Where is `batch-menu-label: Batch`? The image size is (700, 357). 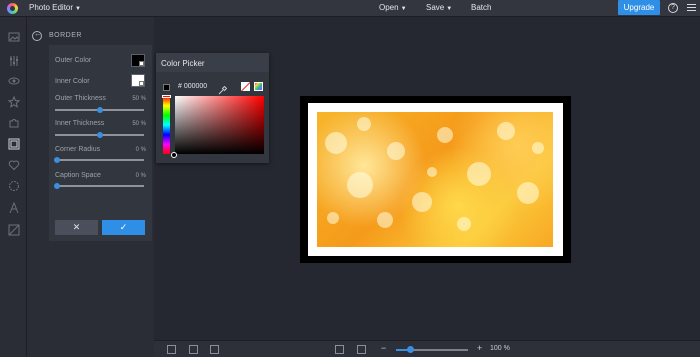 batch-menu-label: Batch is located at coordinates (481, 7).